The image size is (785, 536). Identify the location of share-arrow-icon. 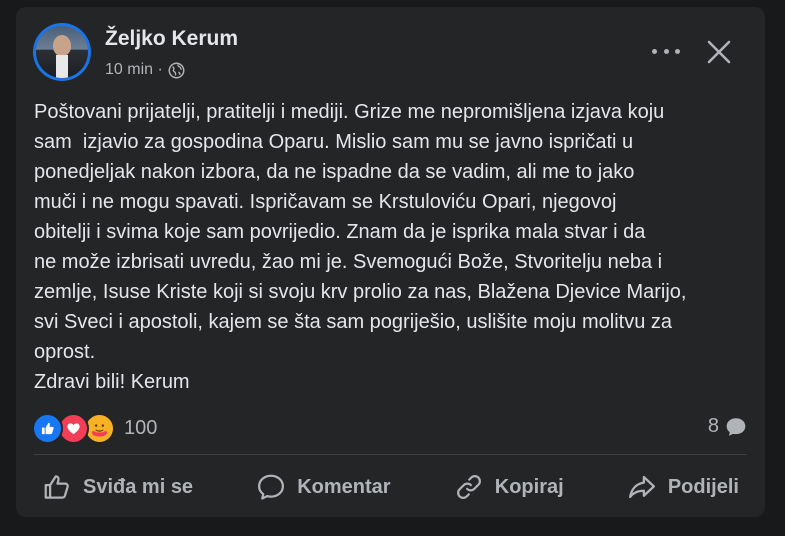
(641, 487).